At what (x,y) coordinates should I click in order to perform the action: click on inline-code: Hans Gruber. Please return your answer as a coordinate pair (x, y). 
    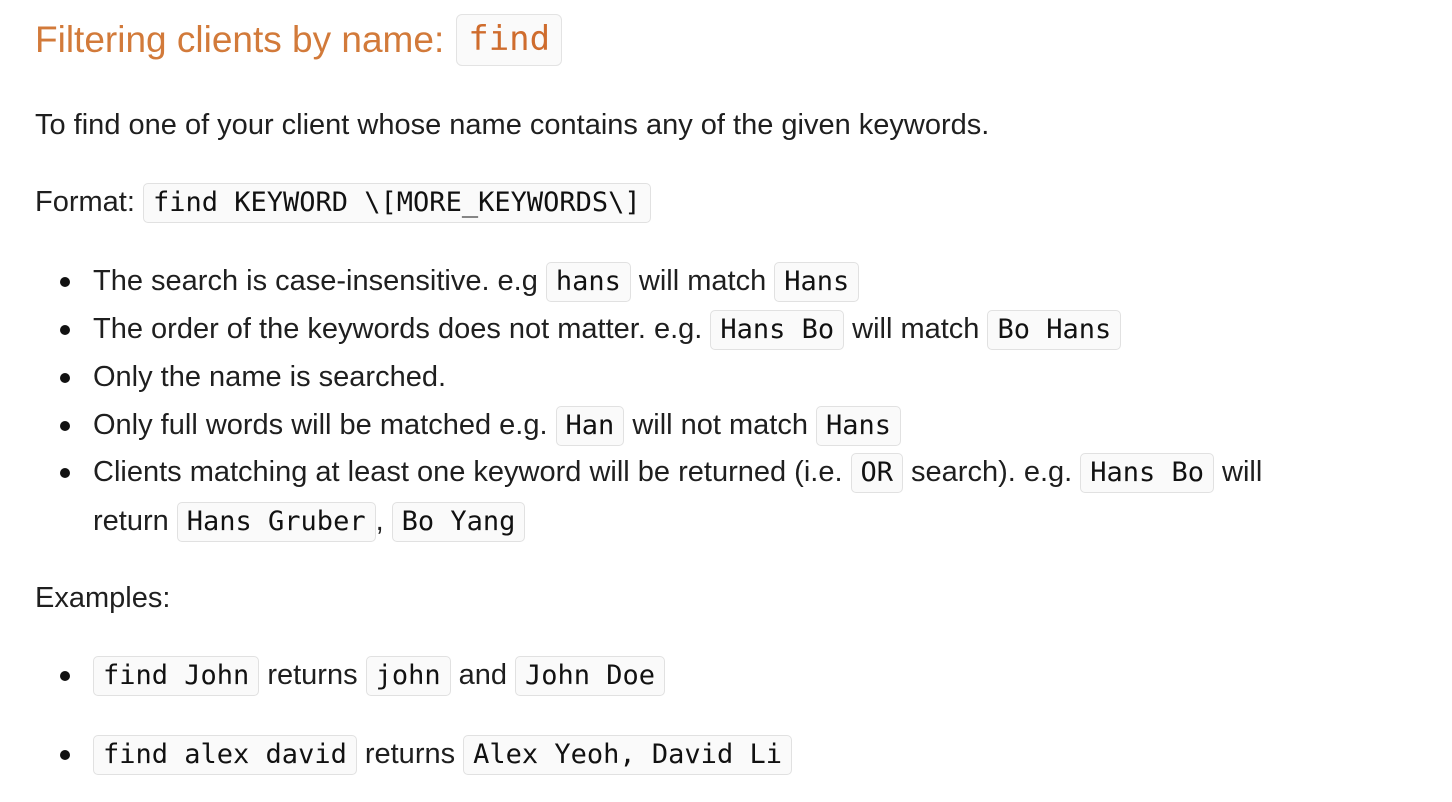
    Looking at the image, I should click on (276, 522).